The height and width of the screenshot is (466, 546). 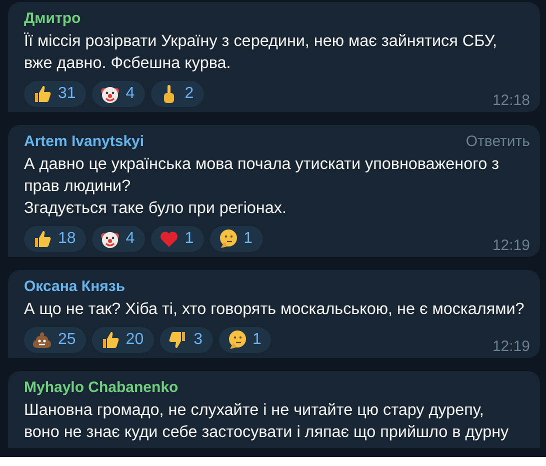 What do you see at coordinates (55, 94) in the screenshot?
I see `reaction-button: 31` at bounding box center [55, 94].